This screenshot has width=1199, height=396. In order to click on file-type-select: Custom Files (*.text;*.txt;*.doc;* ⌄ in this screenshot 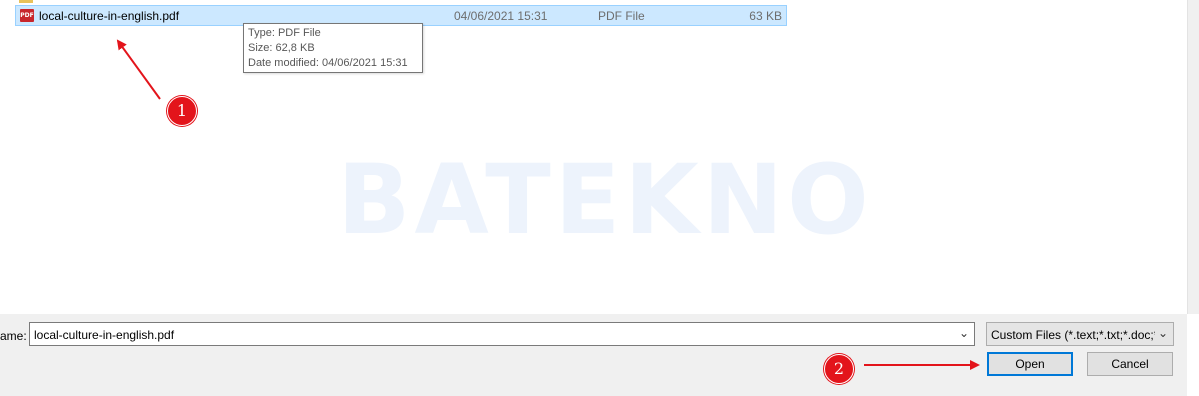, I will do `click(1080, 334)`.